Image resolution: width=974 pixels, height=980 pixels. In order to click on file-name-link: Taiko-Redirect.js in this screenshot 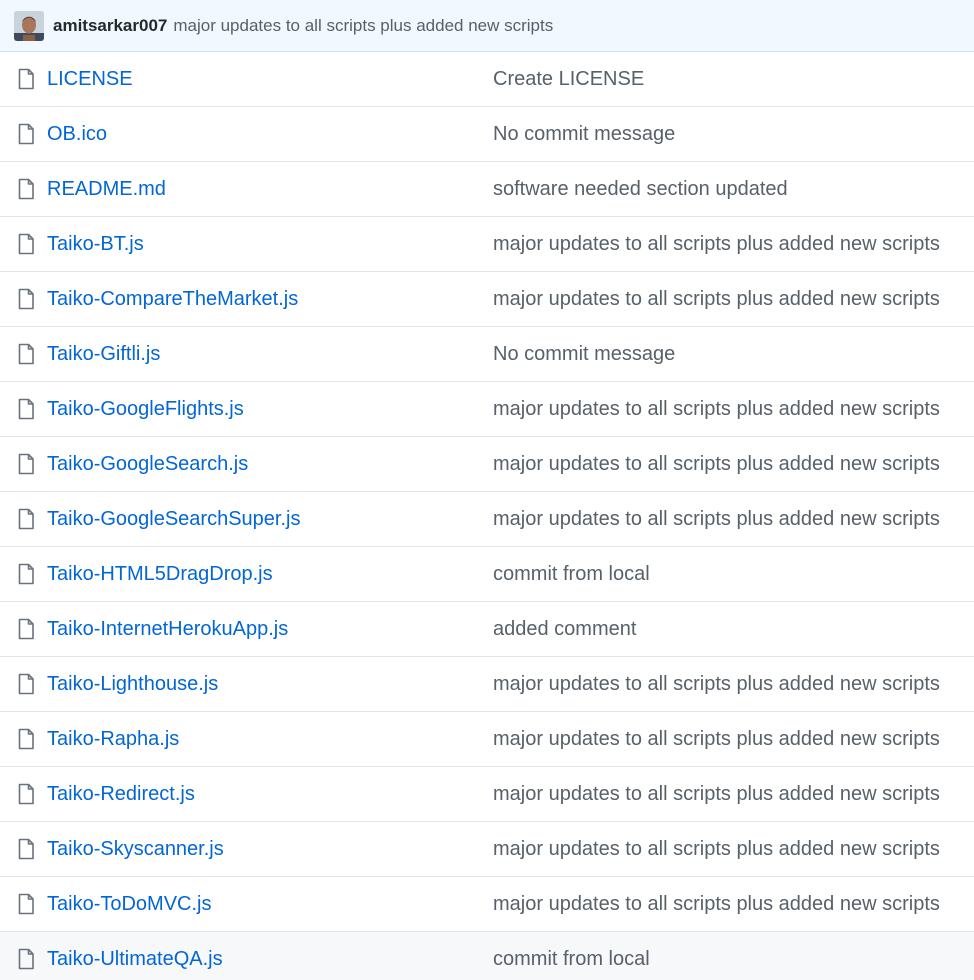, I will do `click(121, 794)`.